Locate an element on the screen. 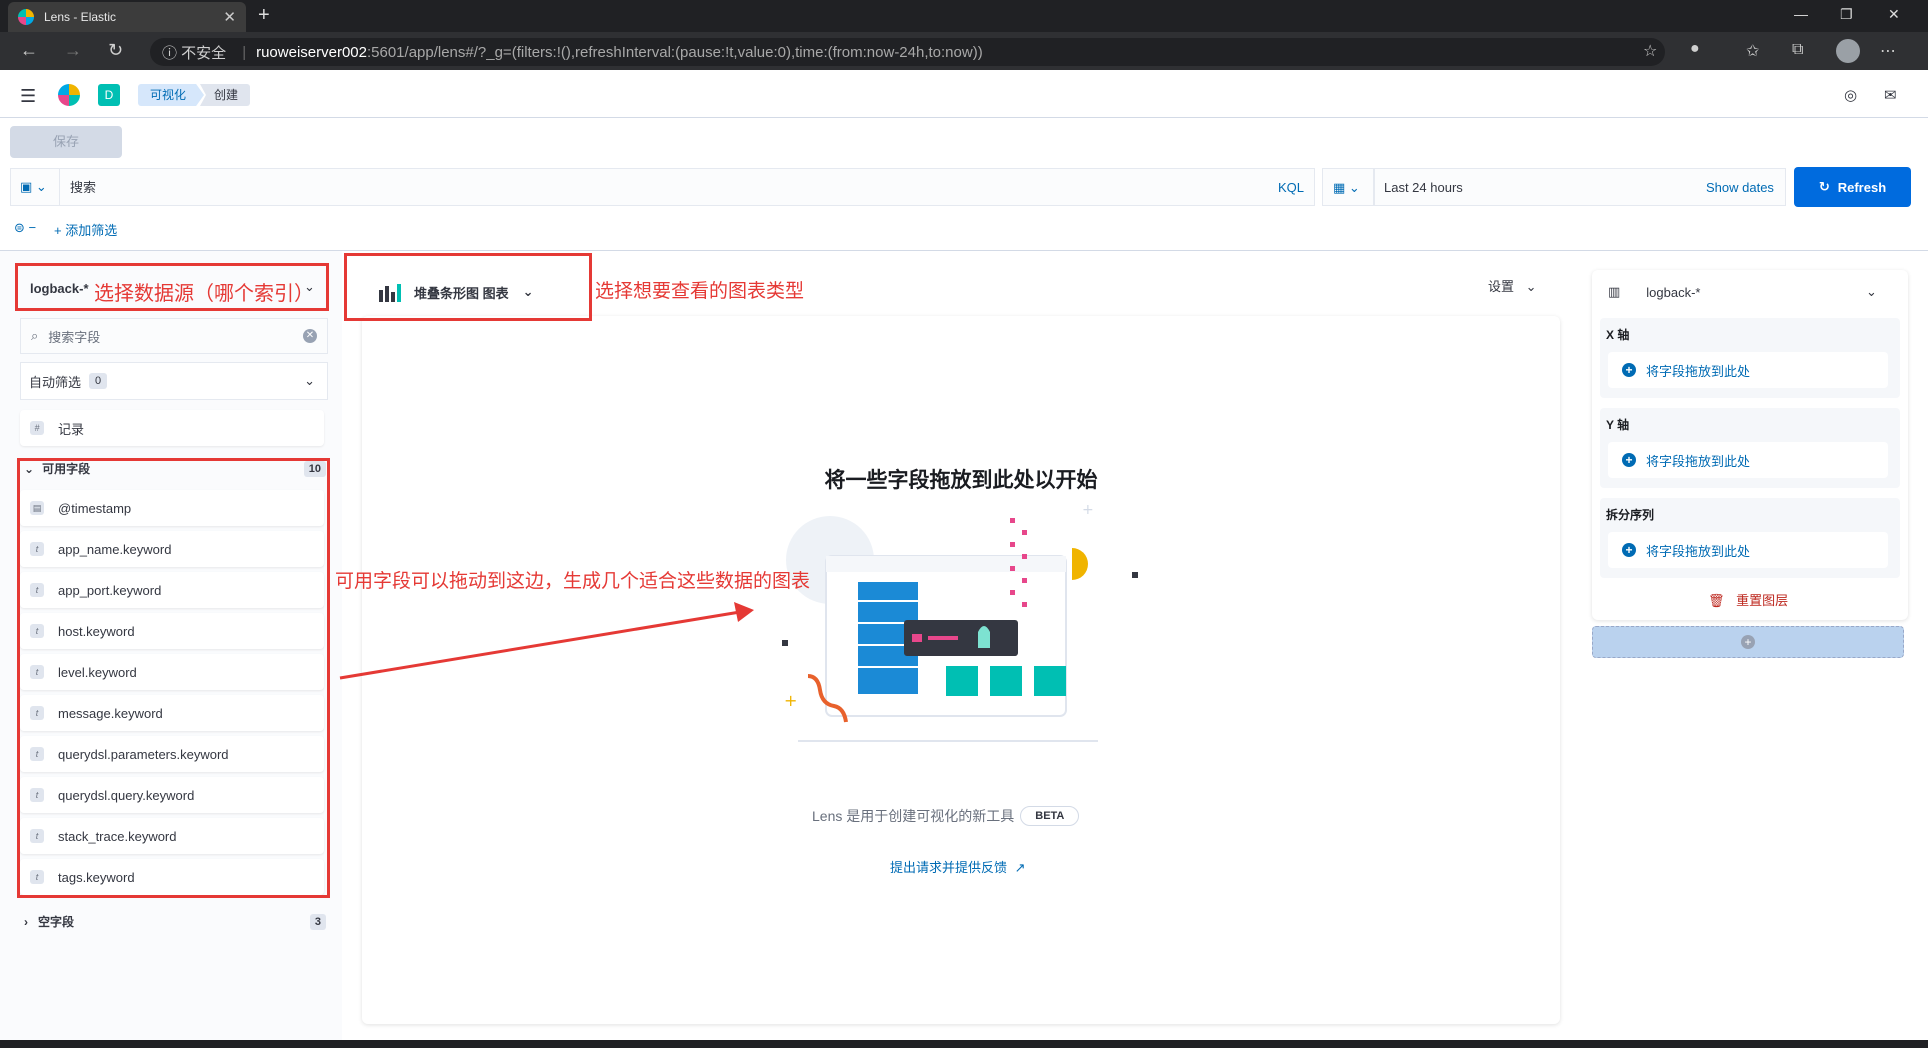  empty-fields-count: 3 is located at coordinates (317, 921).